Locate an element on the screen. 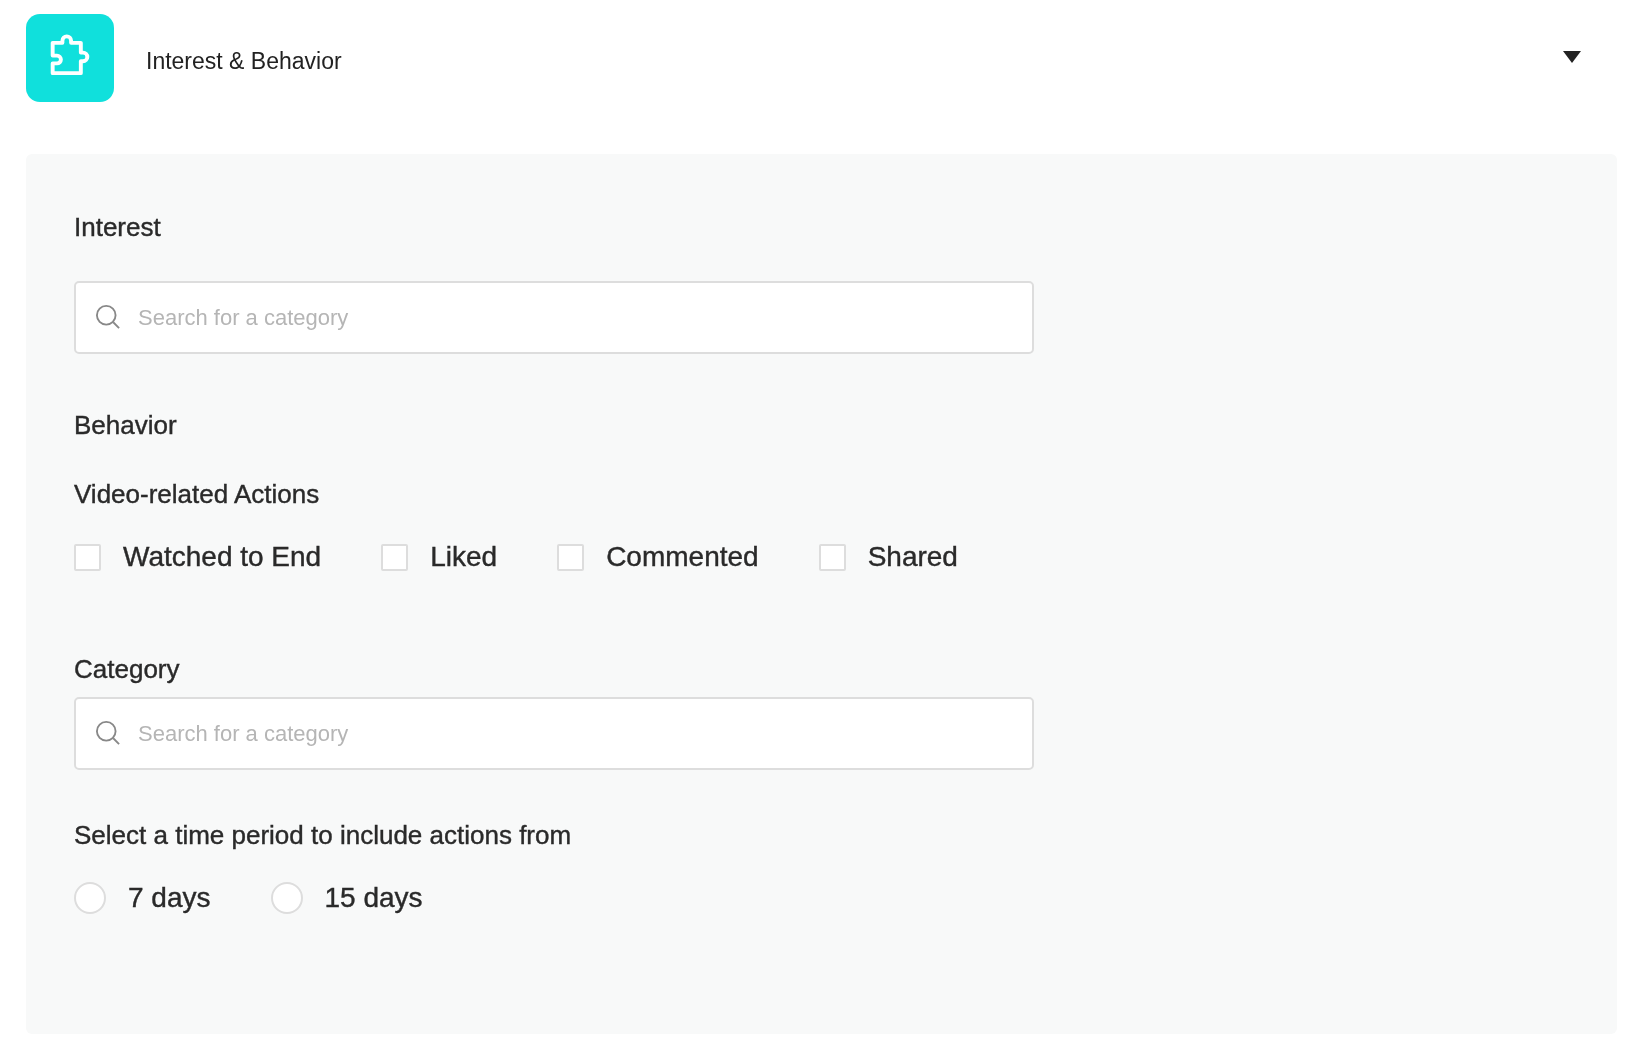 The height and width of the screenshot is (1052, 1644). section-label: Select a time period to include actions from is located at coordinates (323, 835).